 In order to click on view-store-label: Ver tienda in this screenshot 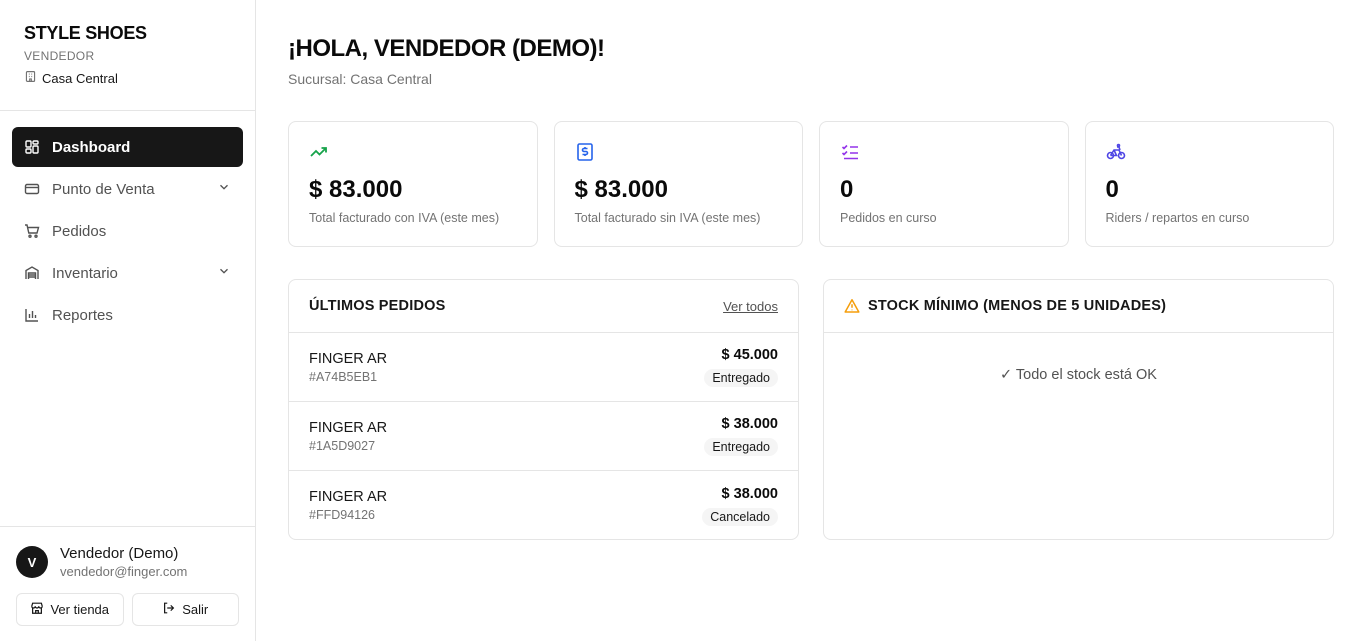, I will do `click(80, 609)`.